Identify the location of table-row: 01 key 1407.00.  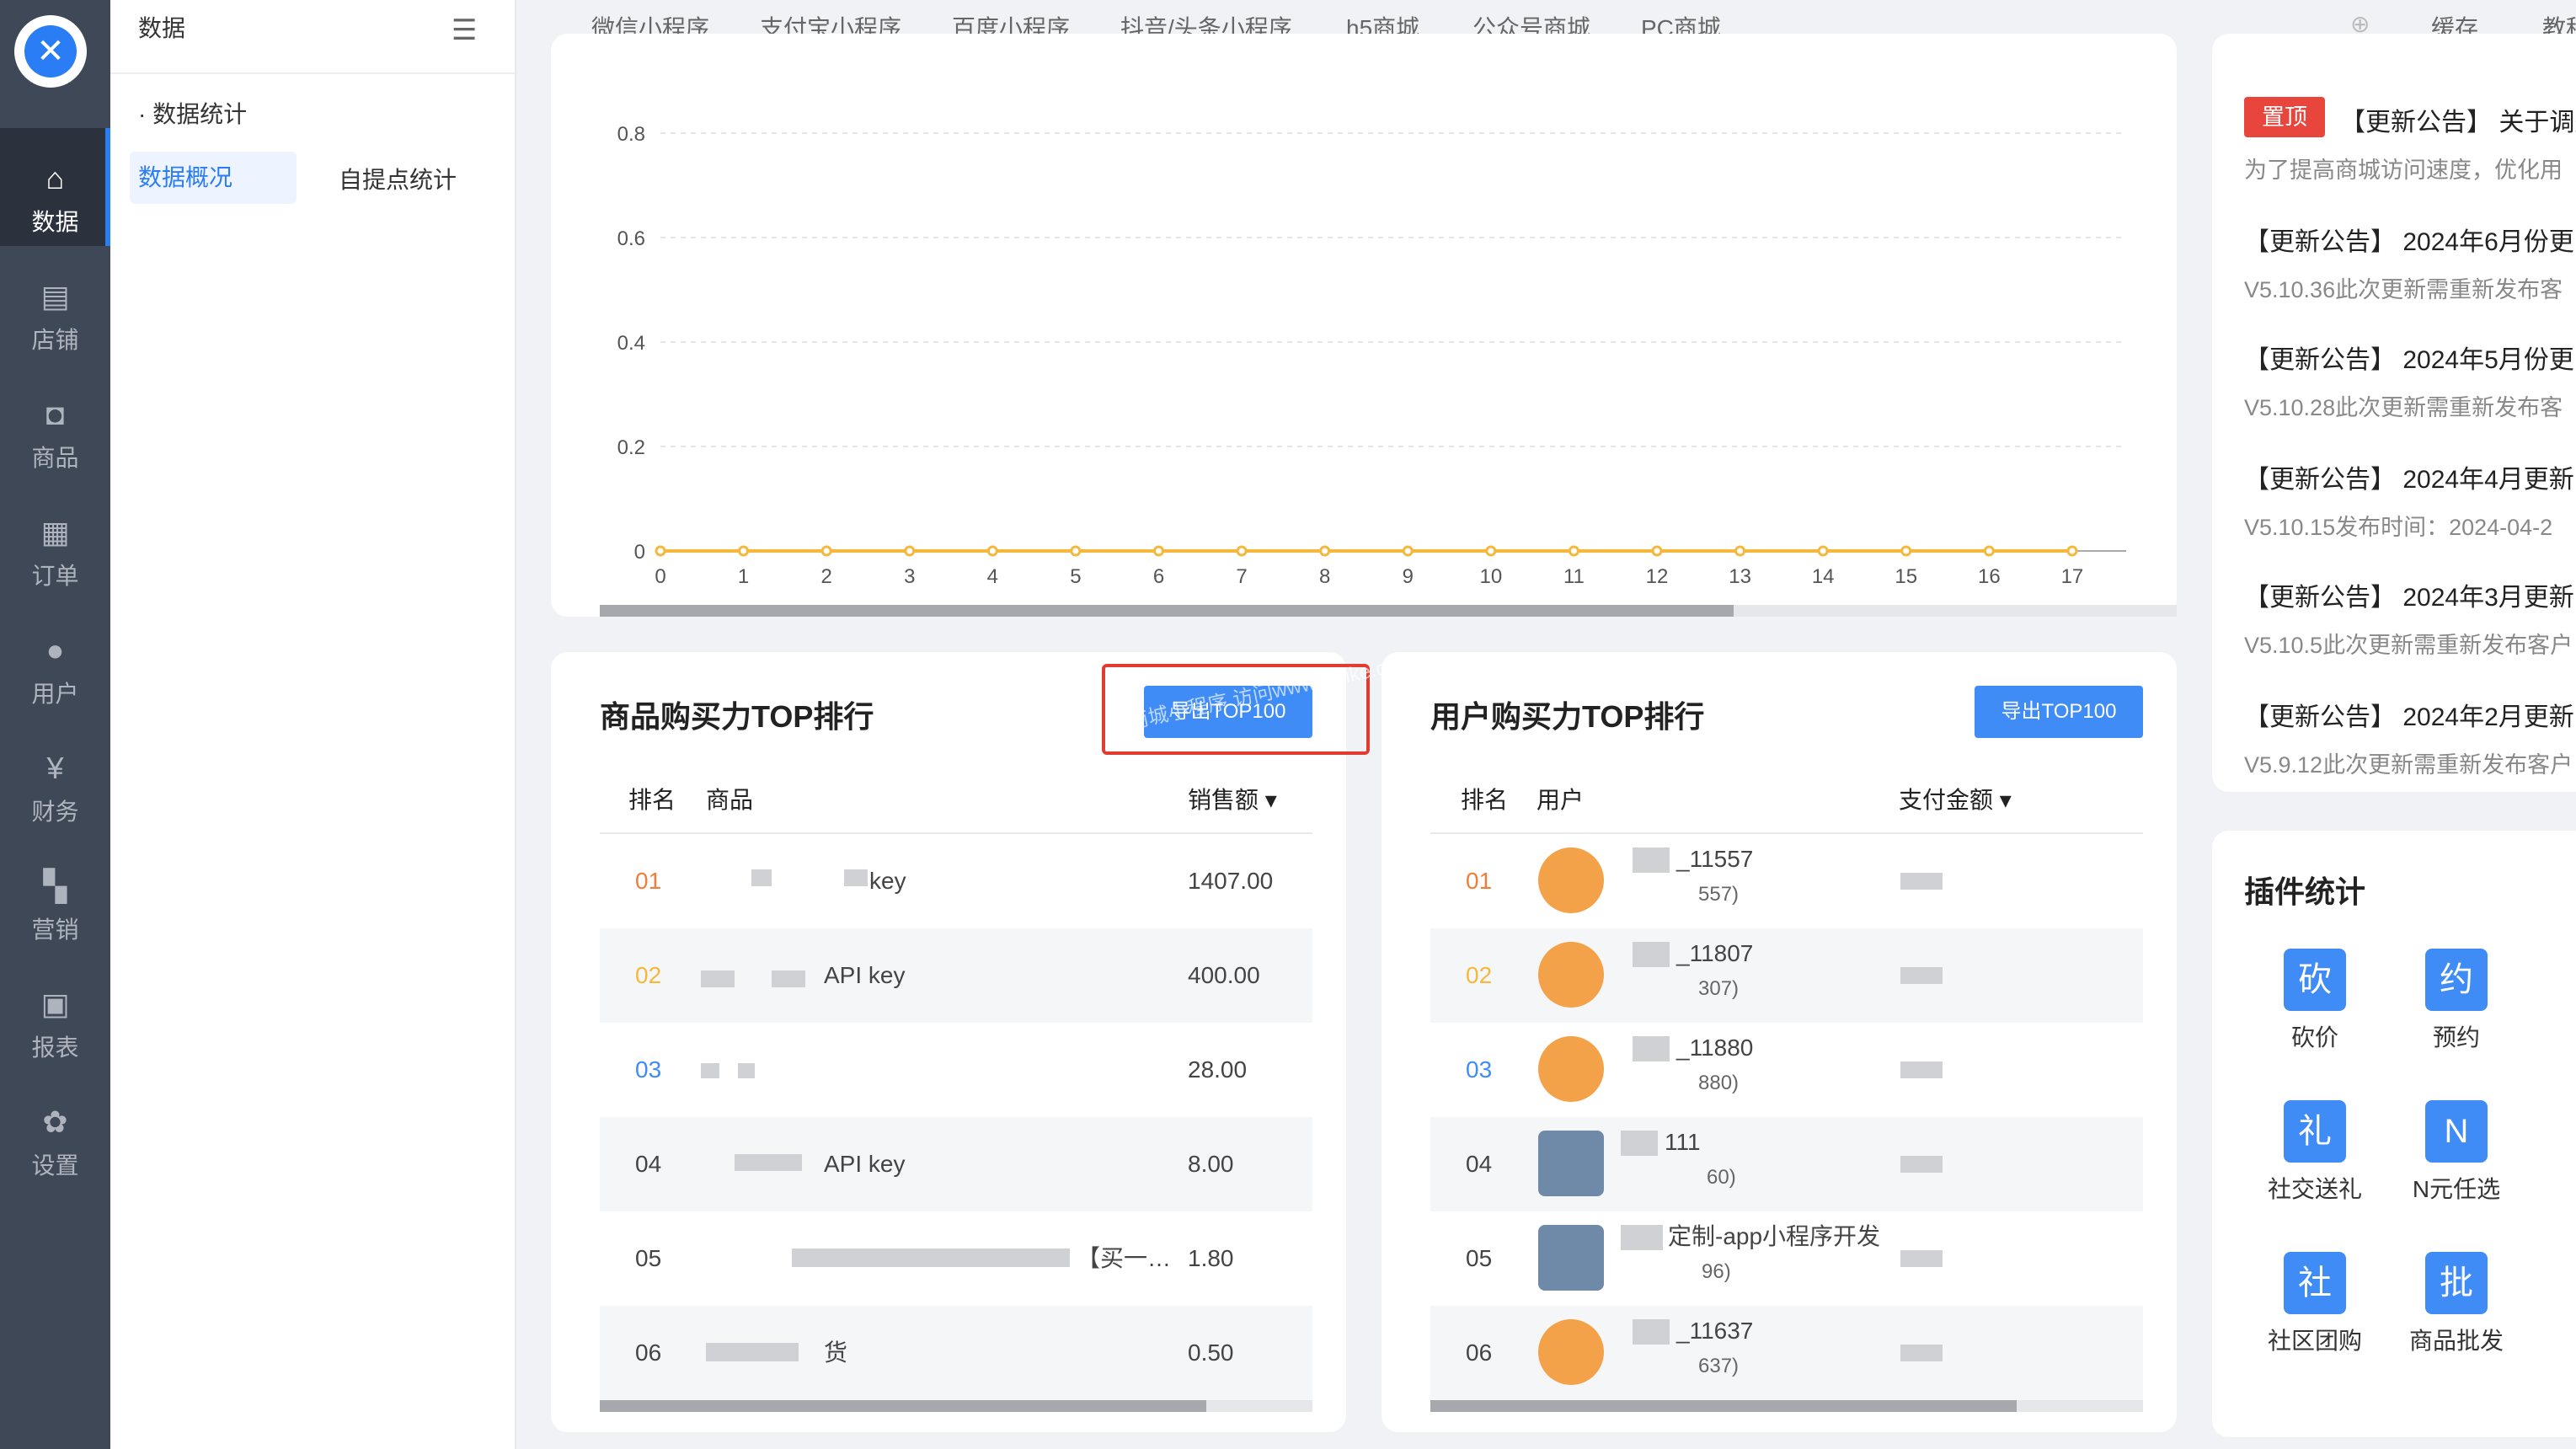
(956, 881).